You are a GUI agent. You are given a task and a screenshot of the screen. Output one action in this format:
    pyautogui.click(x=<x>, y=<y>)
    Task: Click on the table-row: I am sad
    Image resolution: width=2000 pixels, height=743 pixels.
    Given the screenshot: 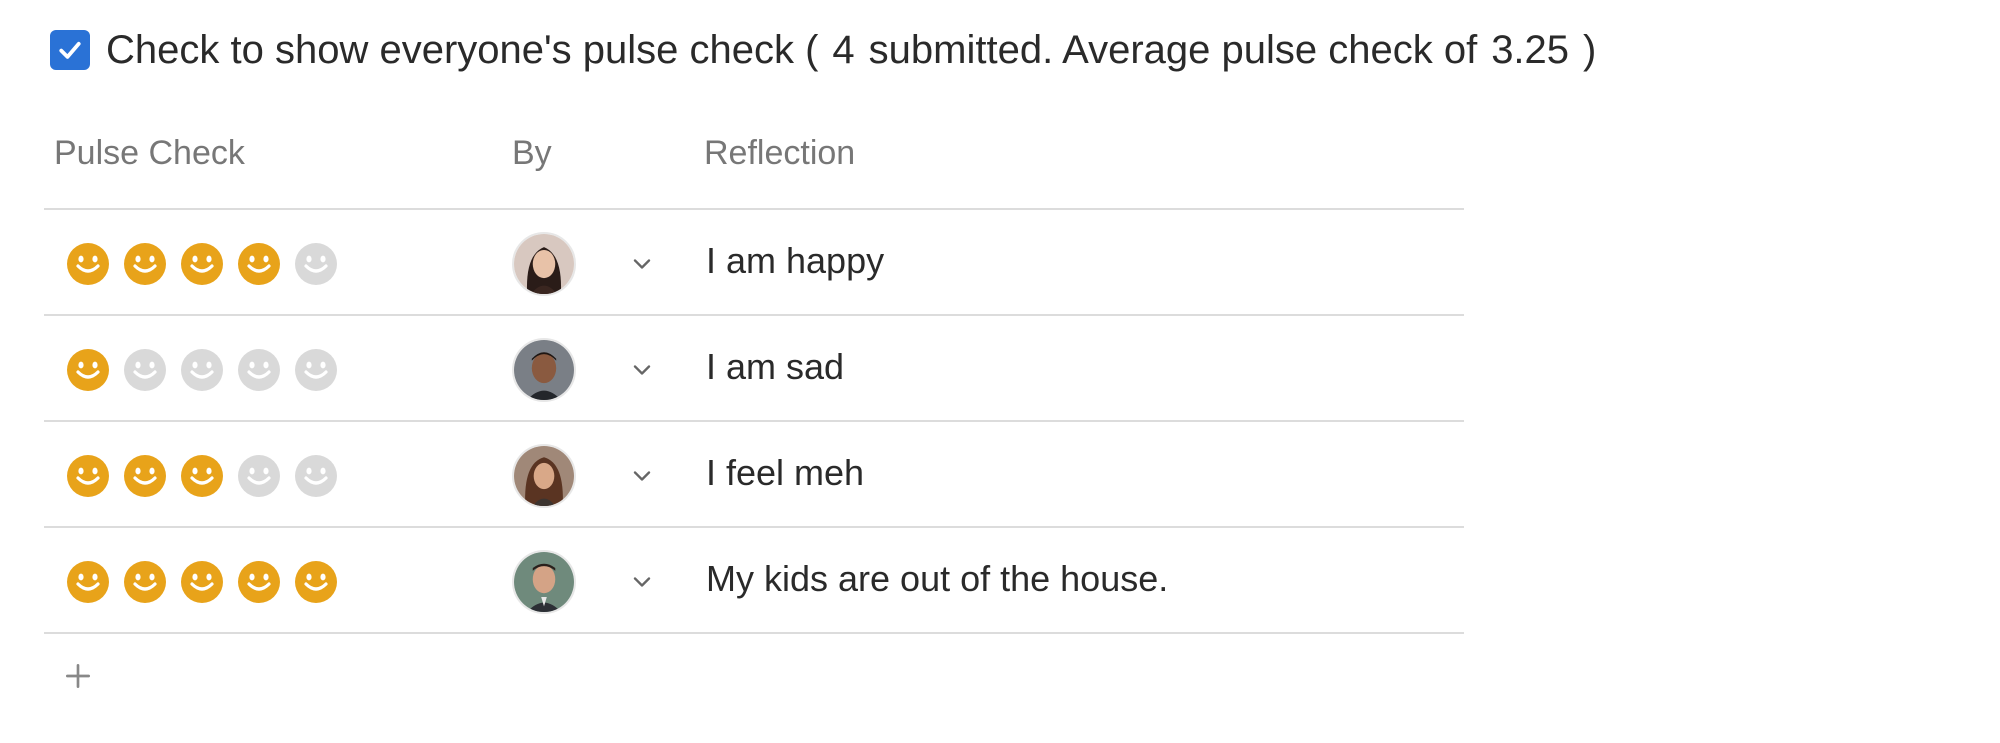 What is the action you would take?
    pyautogui.click(x=754, y=369)
    